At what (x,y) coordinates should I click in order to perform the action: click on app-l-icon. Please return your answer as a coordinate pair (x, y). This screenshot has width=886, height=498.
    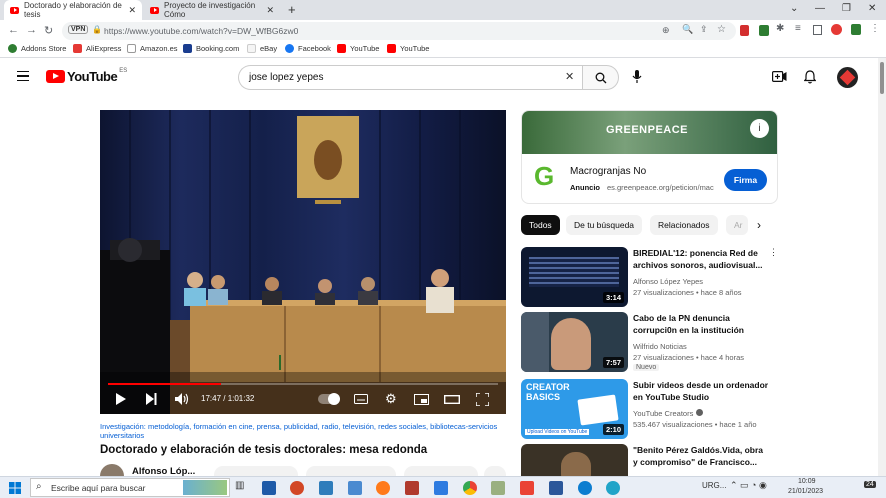
    Looking at the image, I should click on (326, 488).